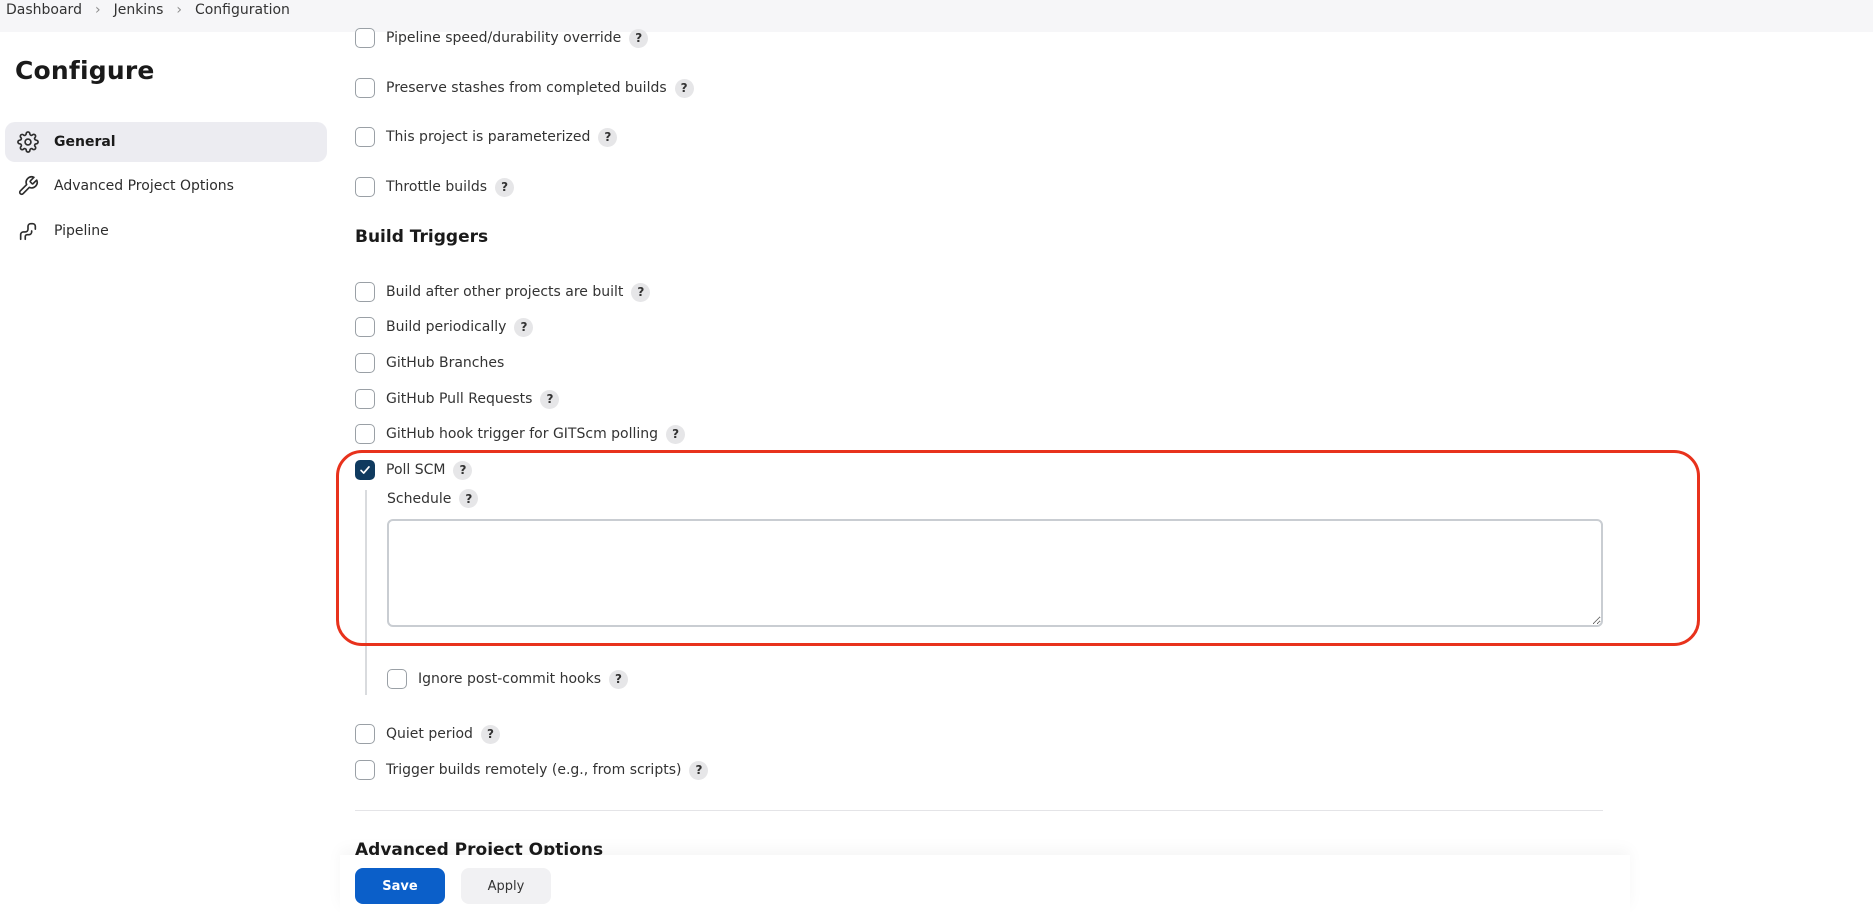 This screenshot has height=912, width=1873. I want to click on option-label: GitHub Pull Requests, so click(459, 399).